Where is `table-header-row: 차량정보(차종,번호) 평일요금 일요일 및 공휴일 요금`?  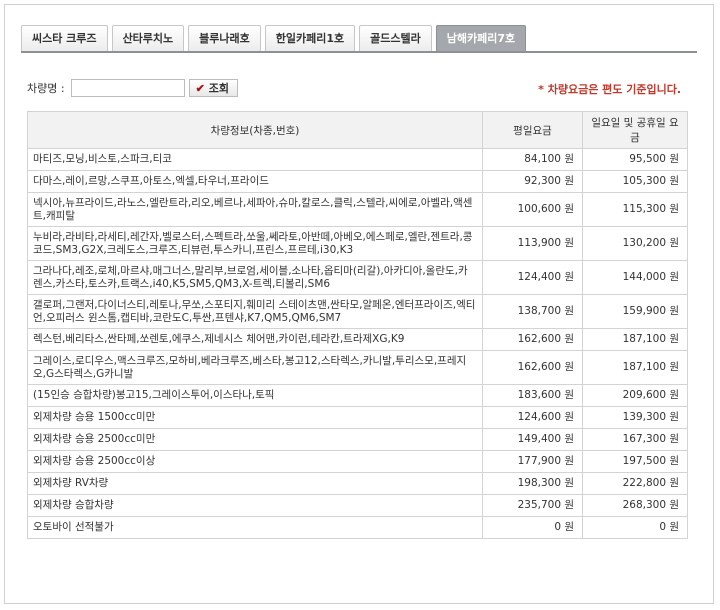
table-header-row: 차량정보(차종,번호) 평일요금 일요일 및 공휴일 요금 is located at coordinates (357, 130).